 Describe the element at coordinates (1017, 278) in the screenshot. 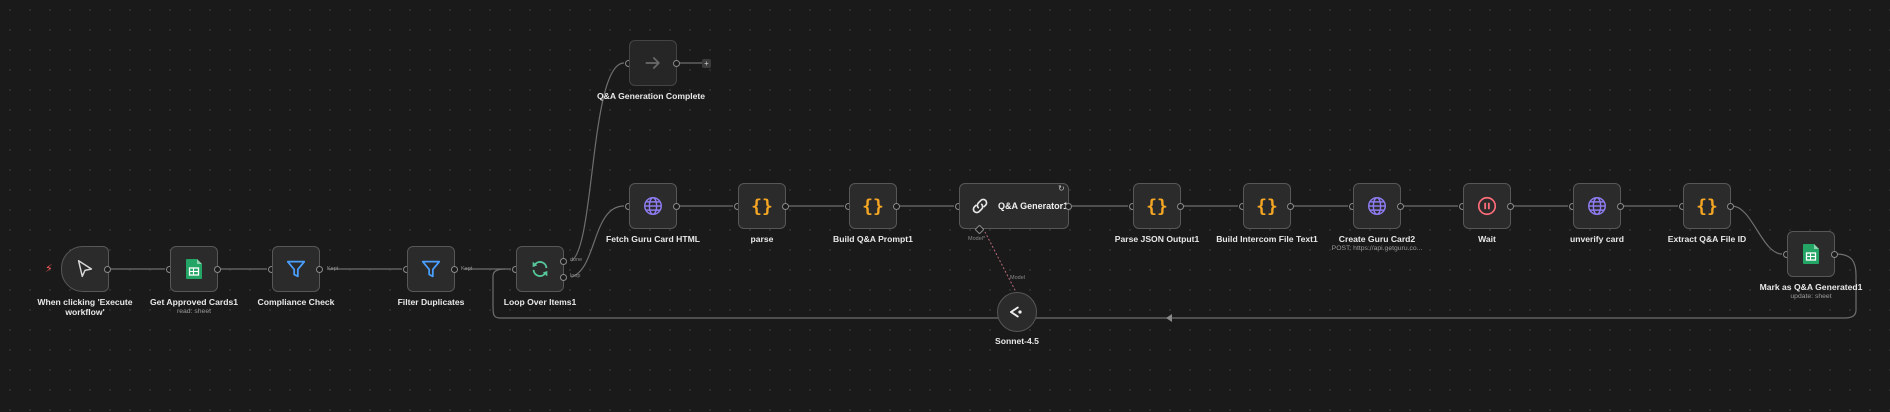

I see `port-label-model: Model` at that location.